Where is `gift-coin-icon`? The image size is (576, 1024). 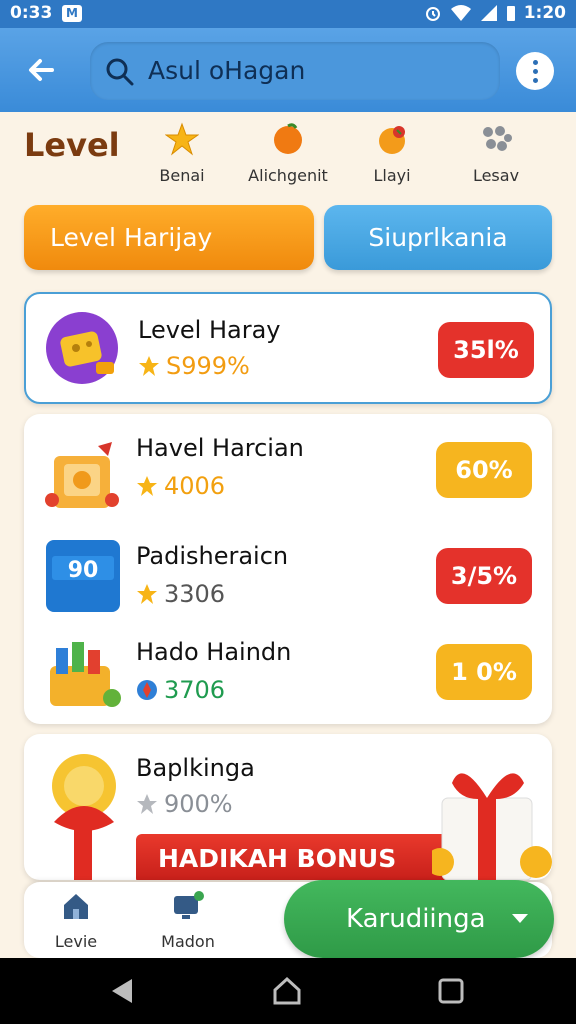 gift-coin-icon is located at coordinates (84, 817).